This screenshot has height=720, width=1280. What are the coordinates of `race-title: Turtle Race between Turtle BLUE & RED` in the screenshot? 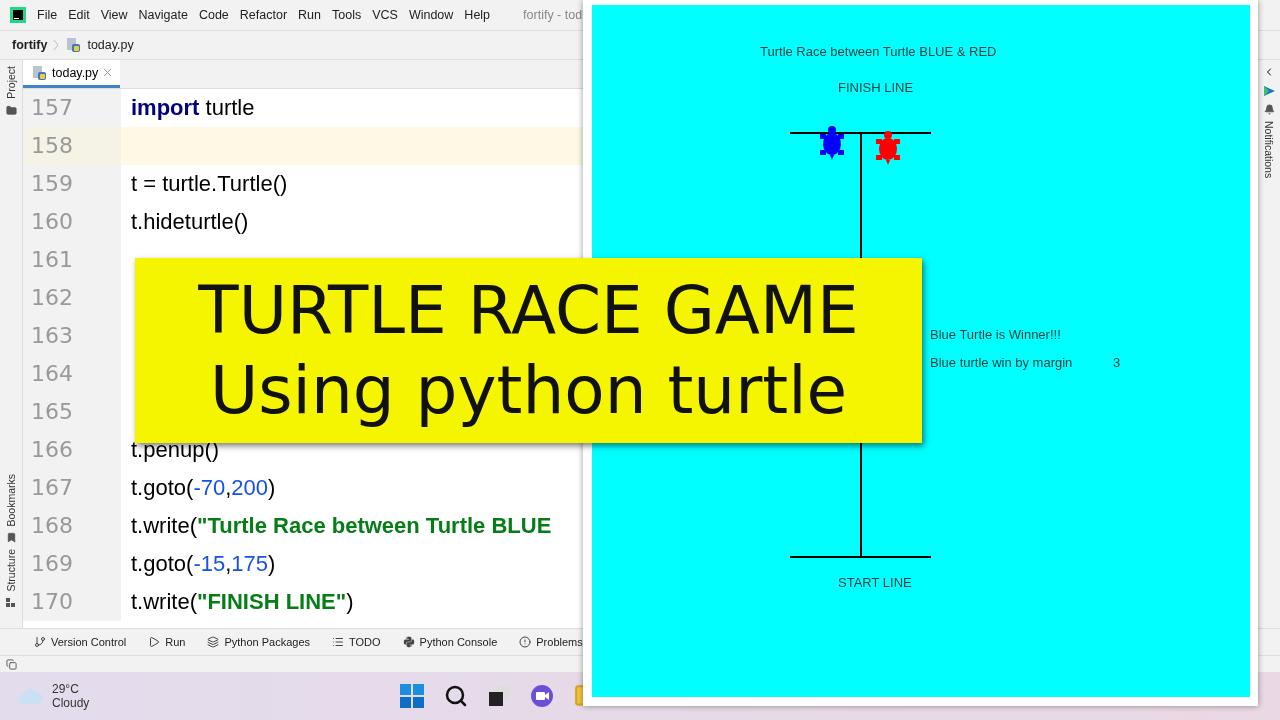 It's located at (878, 51).